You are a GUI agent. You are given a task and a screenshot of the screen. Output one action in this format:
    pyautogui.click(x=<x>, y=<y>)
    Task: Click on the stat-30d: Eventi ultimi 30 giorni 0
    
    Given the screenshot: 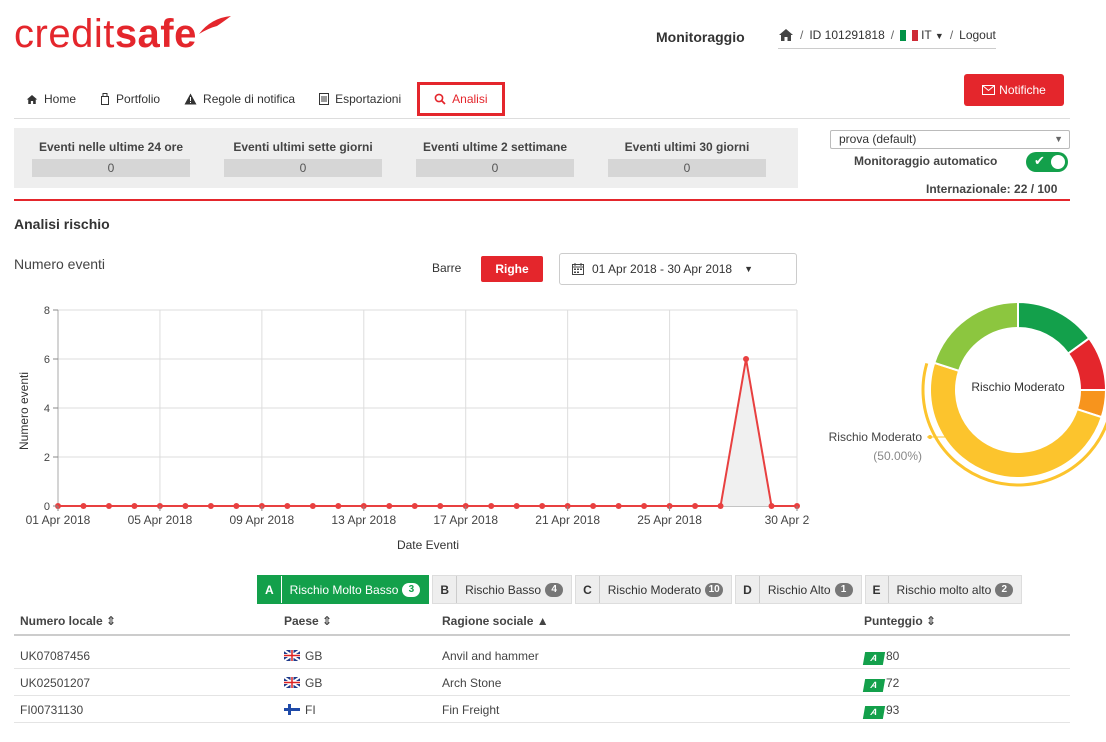 What is the action you would take?
    pyautogui.click(x=687, y=158)
    